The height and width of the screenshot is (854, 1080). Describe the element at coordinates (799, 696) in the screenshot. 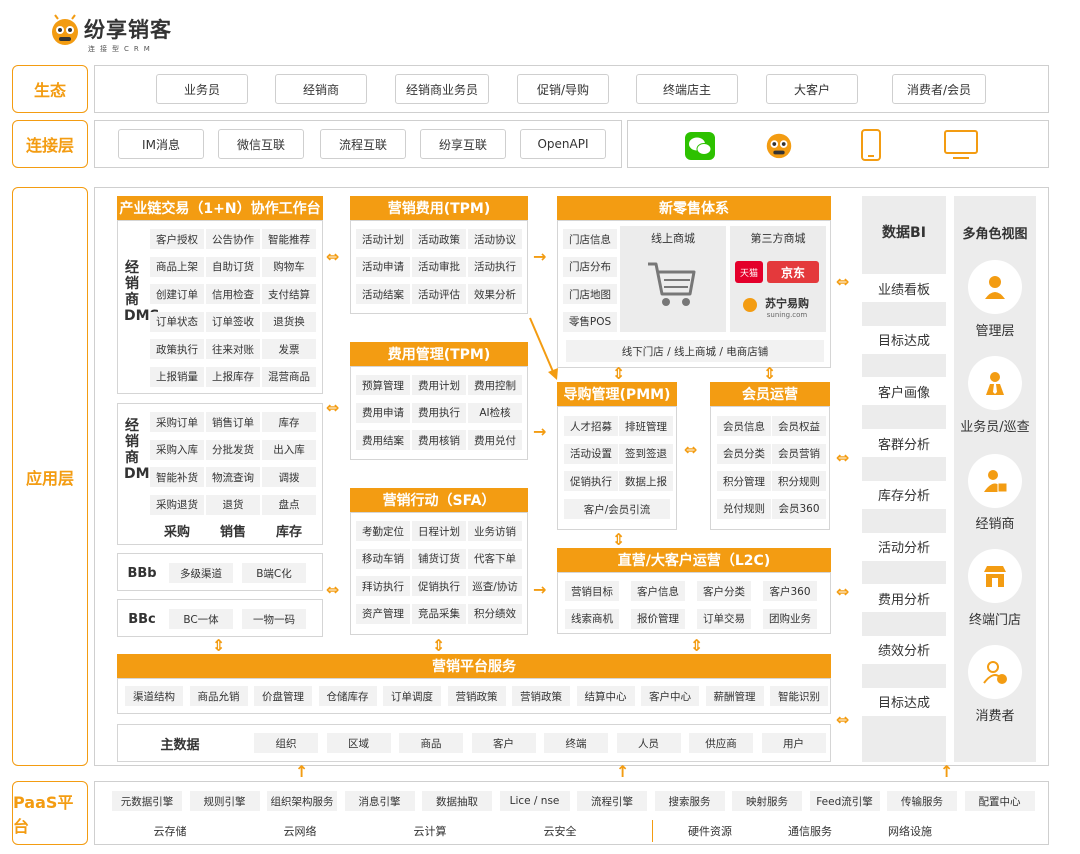

I see `platform-item: 智能识别` at that location.